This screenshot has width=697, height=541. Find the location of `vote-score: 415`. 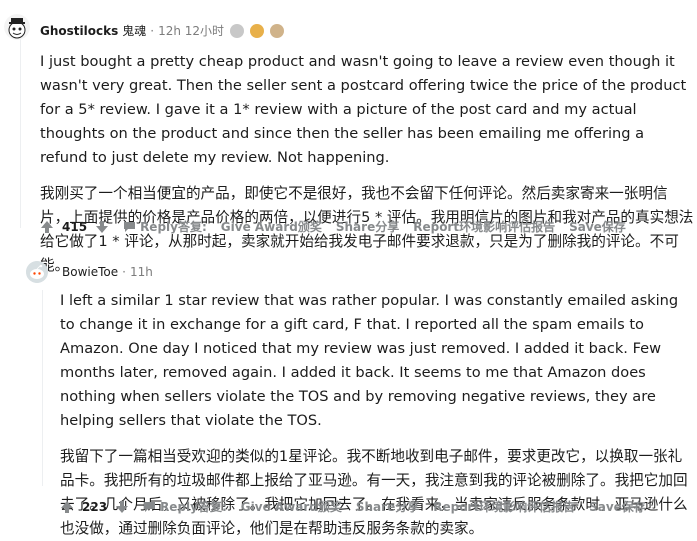

vote-score: 415 is located at coordinates (75, 226).